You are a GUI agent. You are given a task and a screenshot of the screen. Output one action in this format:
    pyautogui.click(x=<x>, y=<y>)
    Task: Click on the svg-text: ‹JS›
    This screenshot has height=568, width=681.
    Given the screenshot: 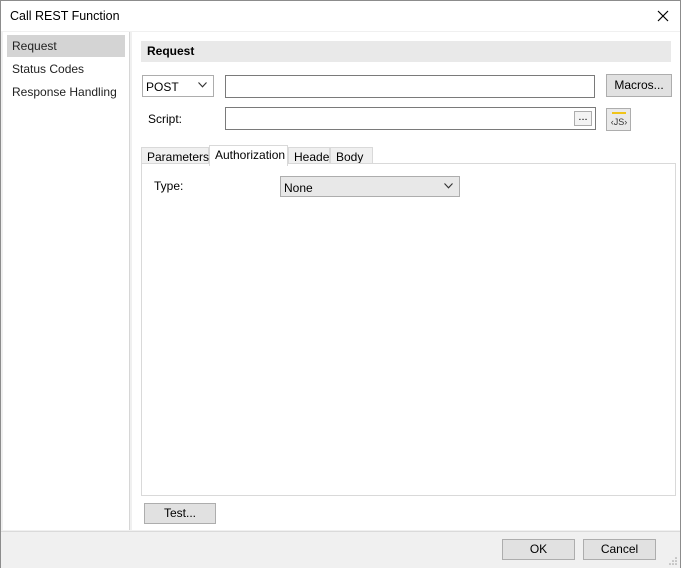 What is the action you would take?
    pyautogui.click(x=619, y=122)
    